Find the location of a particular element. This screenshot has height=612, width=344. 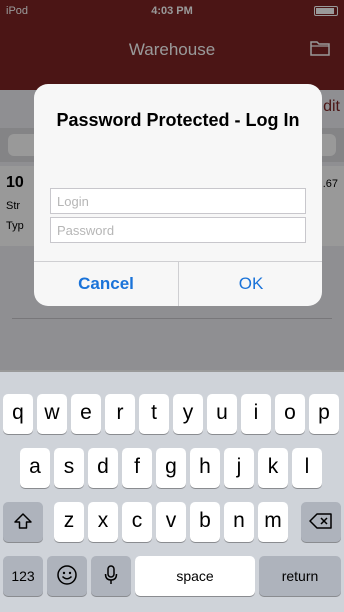

shift-icon is located at coordinates (23, 521).